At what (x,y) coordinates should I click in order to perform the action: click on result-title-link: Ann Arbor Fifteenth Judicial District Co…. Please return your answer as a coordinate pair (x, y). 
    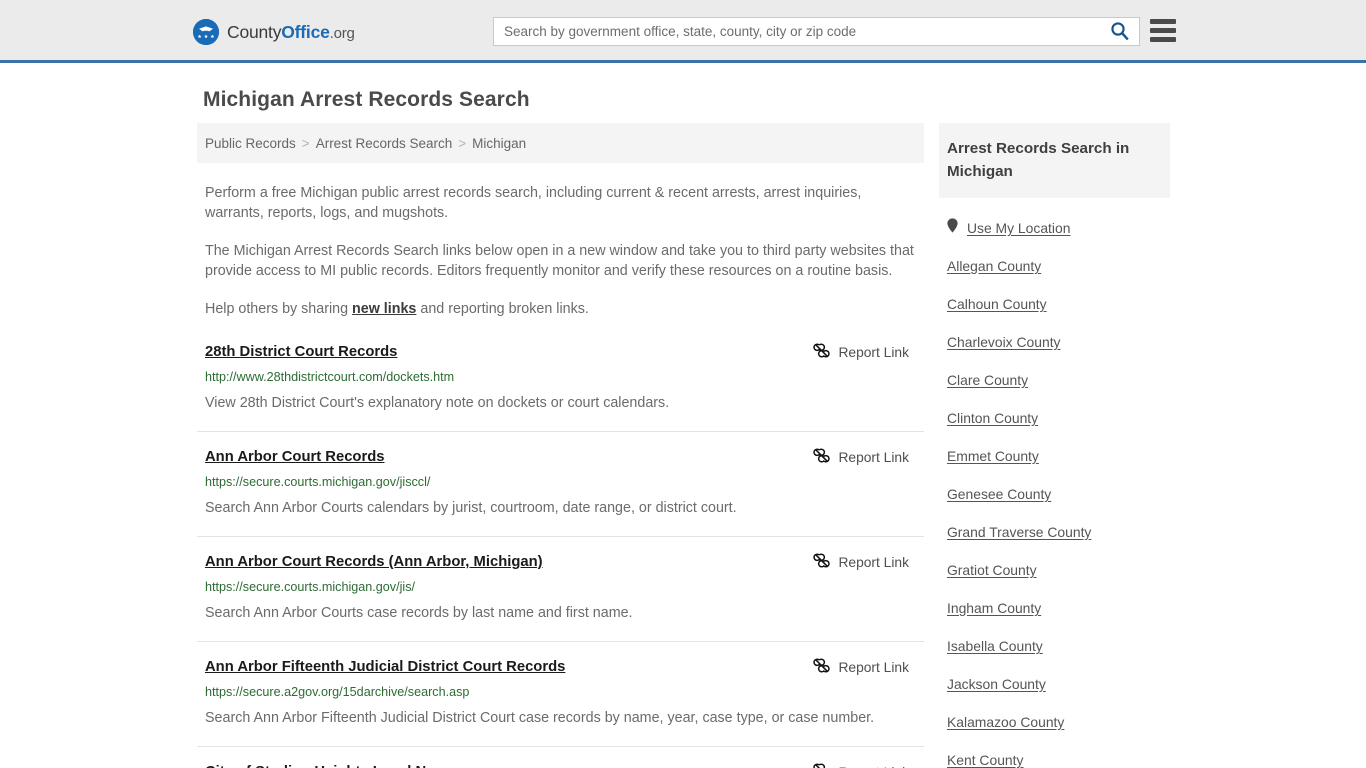
    Looking at the image, I should click on (385, 667).